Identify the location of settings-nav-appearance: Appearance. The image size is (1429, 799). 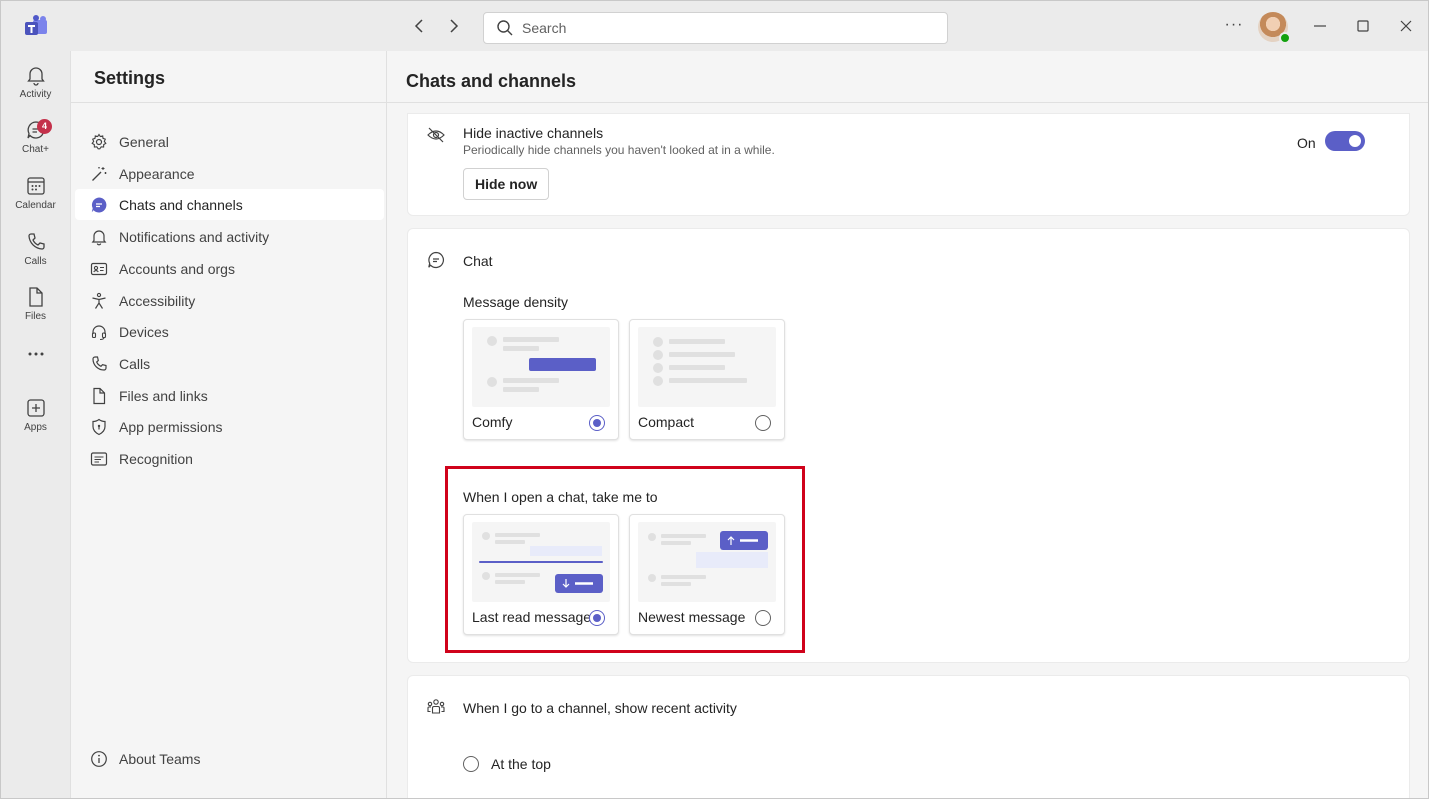
(229, 173).